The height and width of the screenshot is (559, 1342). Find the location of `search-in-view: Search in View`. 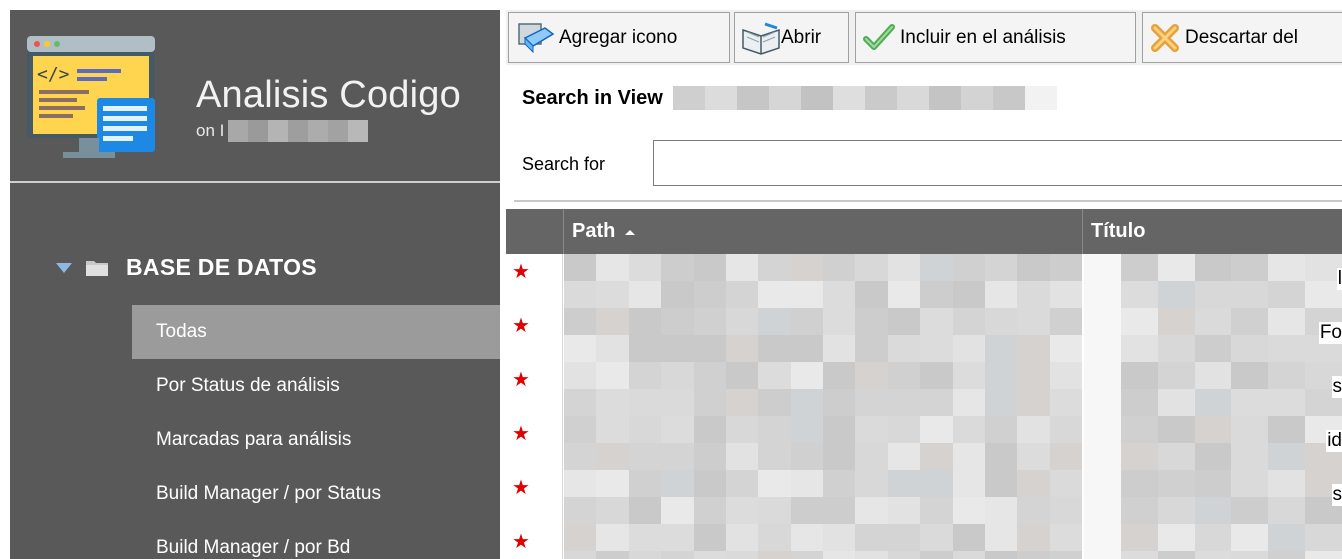

search-in-view: Search in View is located at coordinates (789, 98).